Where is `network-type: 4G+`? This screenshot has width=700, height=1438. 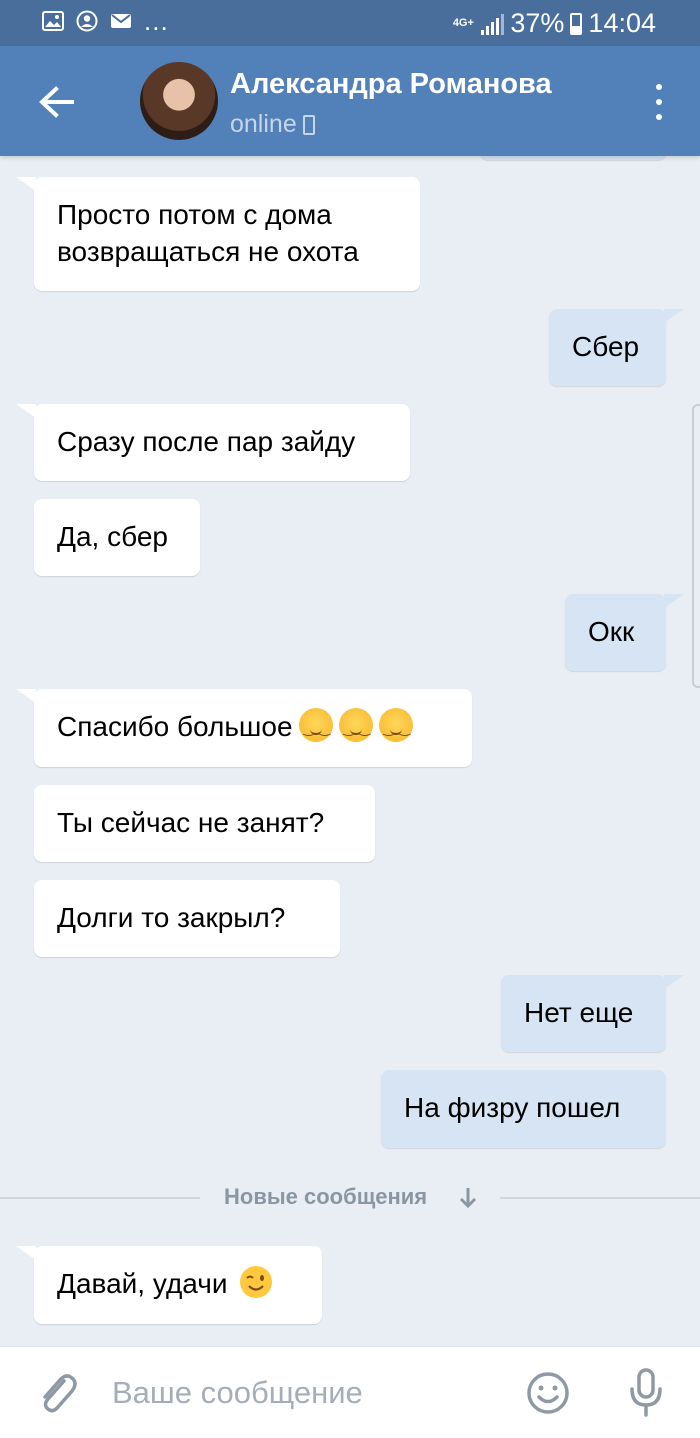 network-type: 4G+ is located at coordinates (463, 23).